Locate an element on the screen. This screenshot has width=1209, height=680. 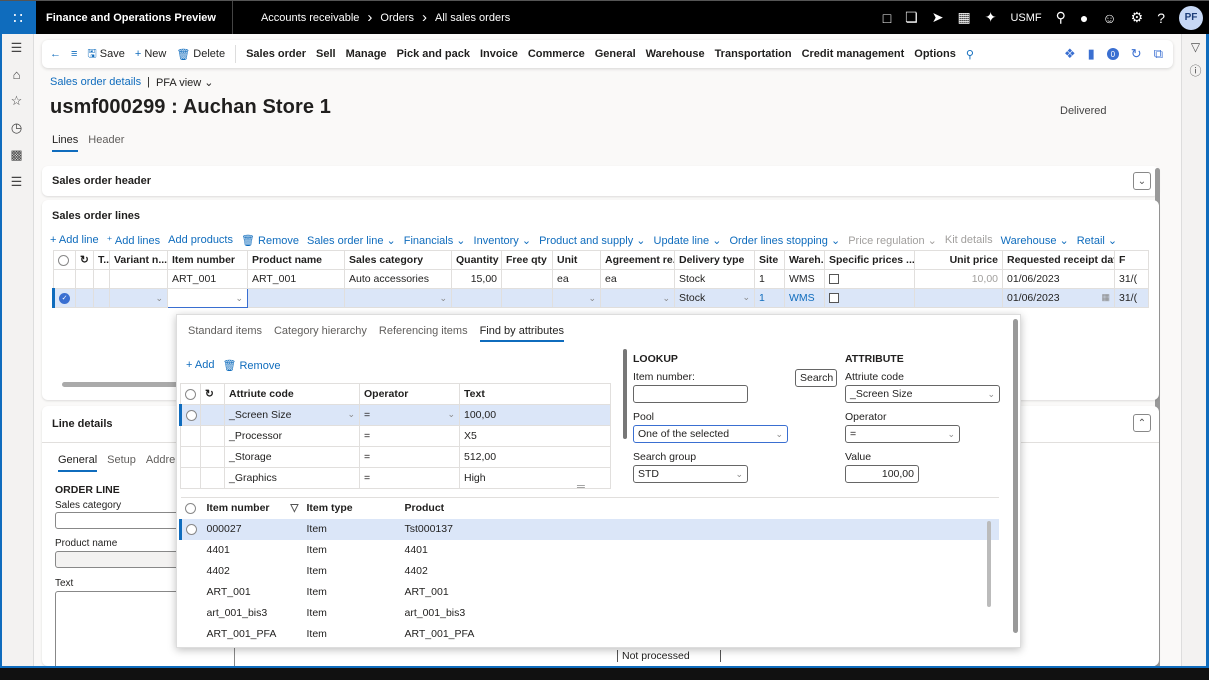
cell-text: X5 is located at coordinates (535, 436).